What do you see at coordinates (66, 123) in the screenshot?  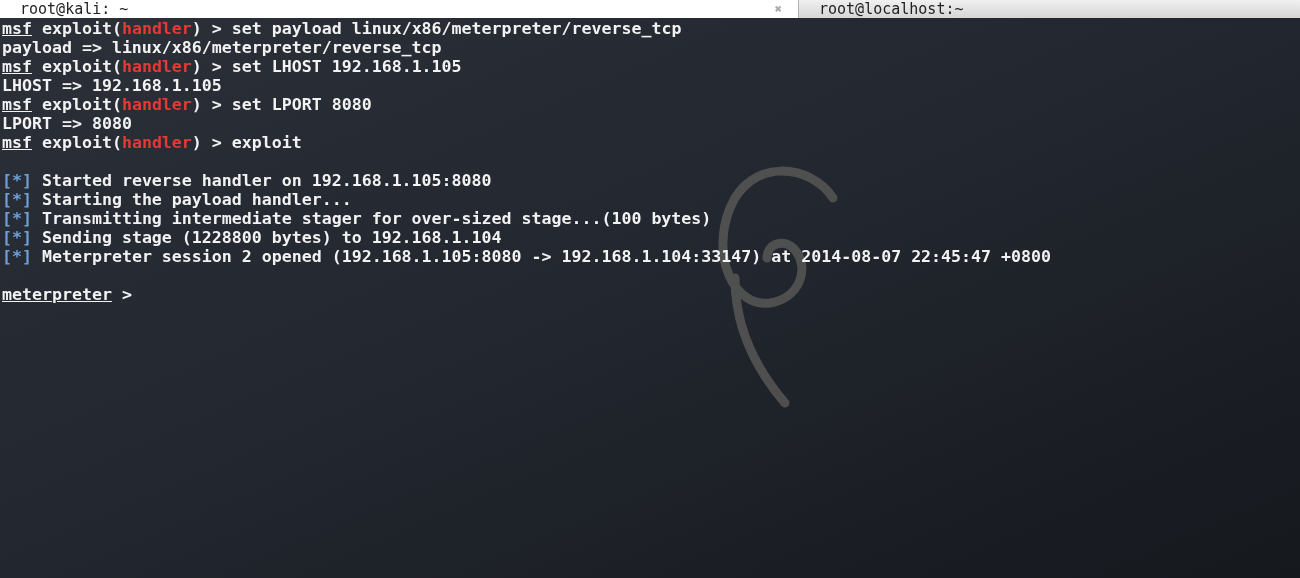 I see `terminal-line: LPORT => 8080` at bounding box center [66, 123].